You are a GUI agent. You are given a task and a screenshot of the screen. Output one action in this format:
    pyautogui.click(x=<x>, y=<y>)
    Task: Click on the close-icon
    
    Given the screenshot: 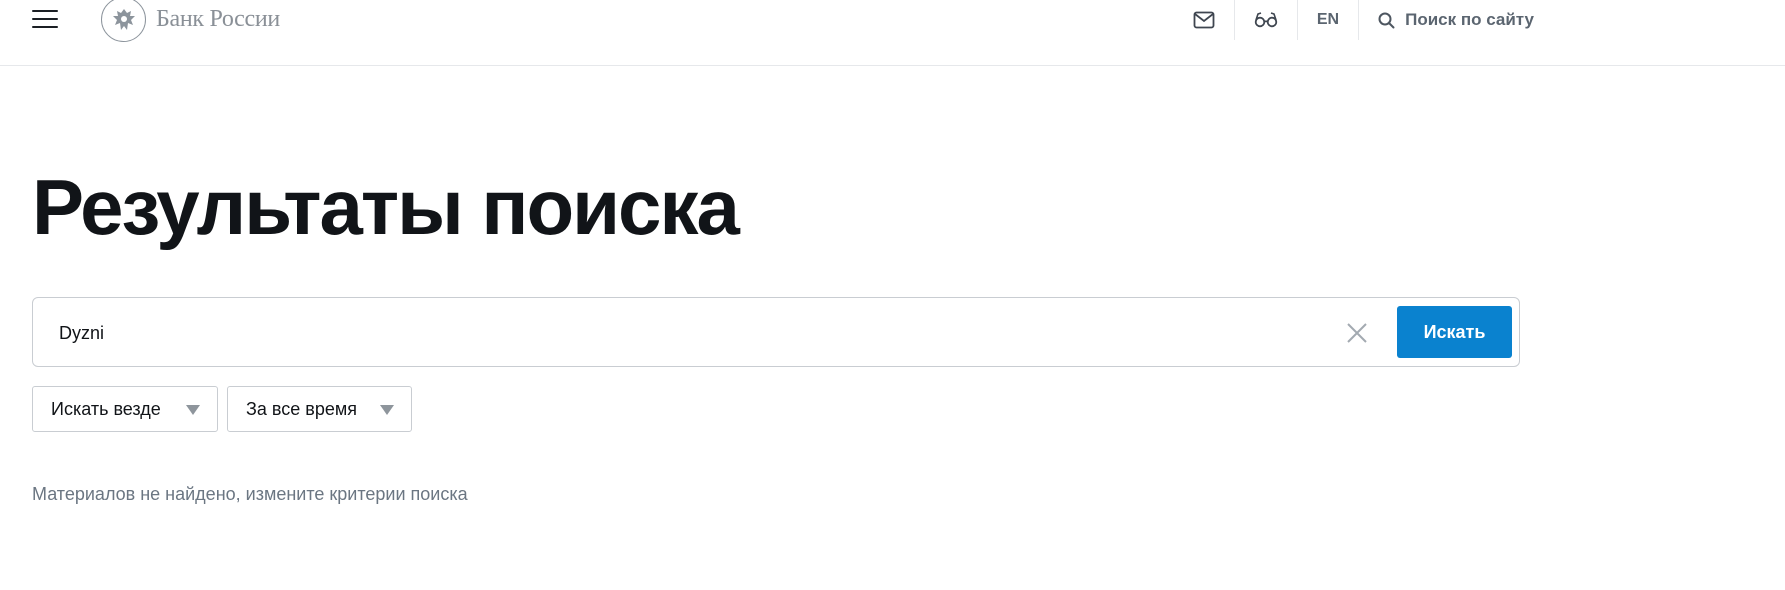 What is the action you would take?
    pyautogui.click(x=1357, y=333)
    